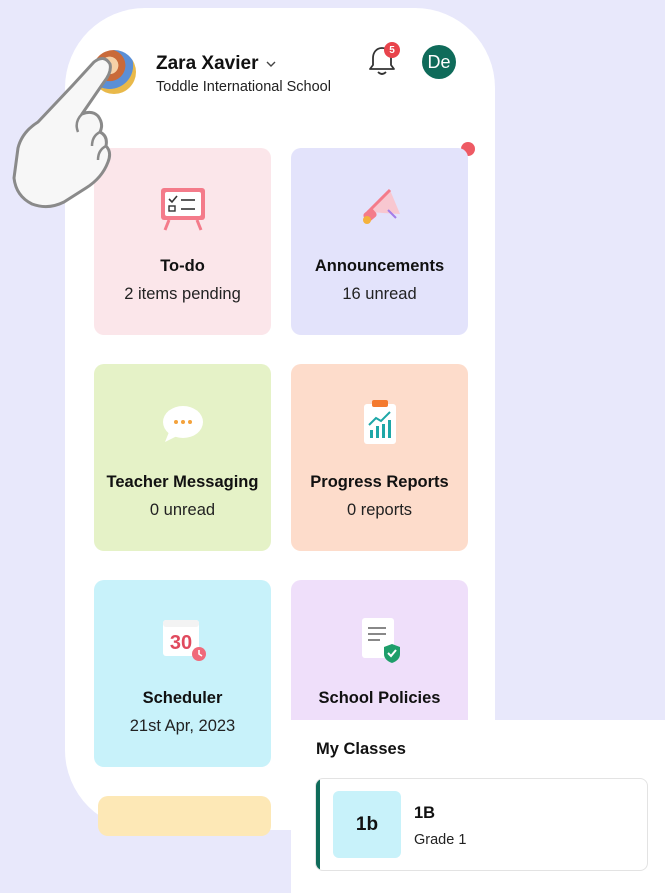 This screenshot has width=665, height=893. I want to click on todo-board-icon, so click(182, 209).